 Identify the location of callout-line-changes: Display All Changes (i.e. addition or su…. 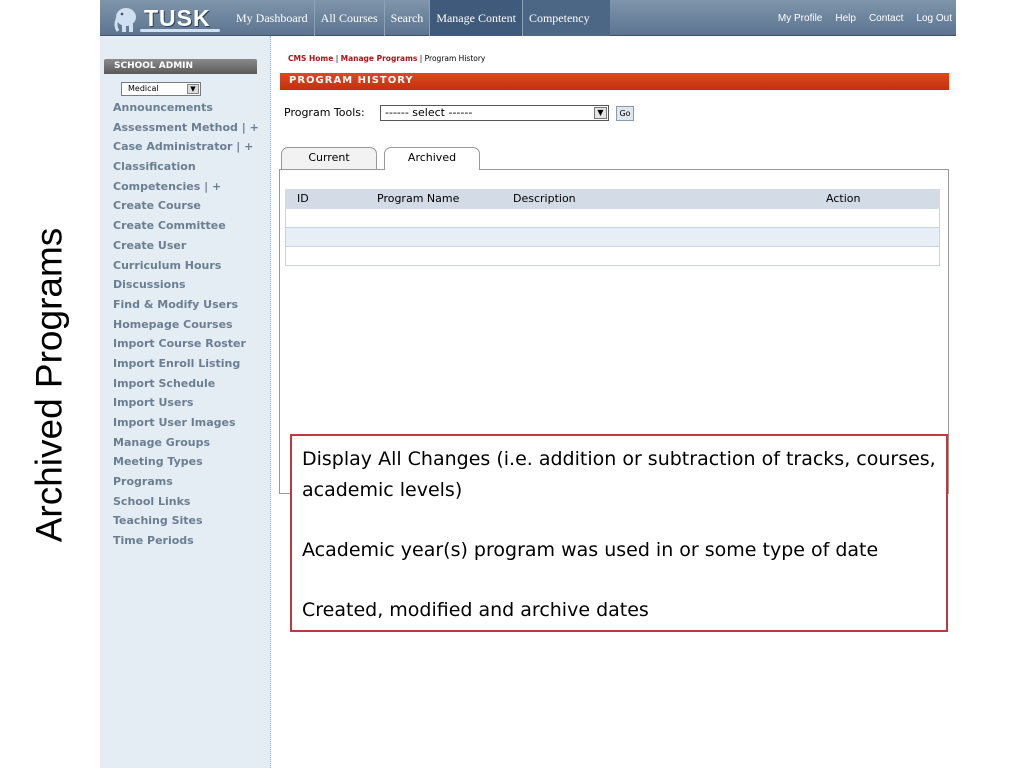
(619, 474).